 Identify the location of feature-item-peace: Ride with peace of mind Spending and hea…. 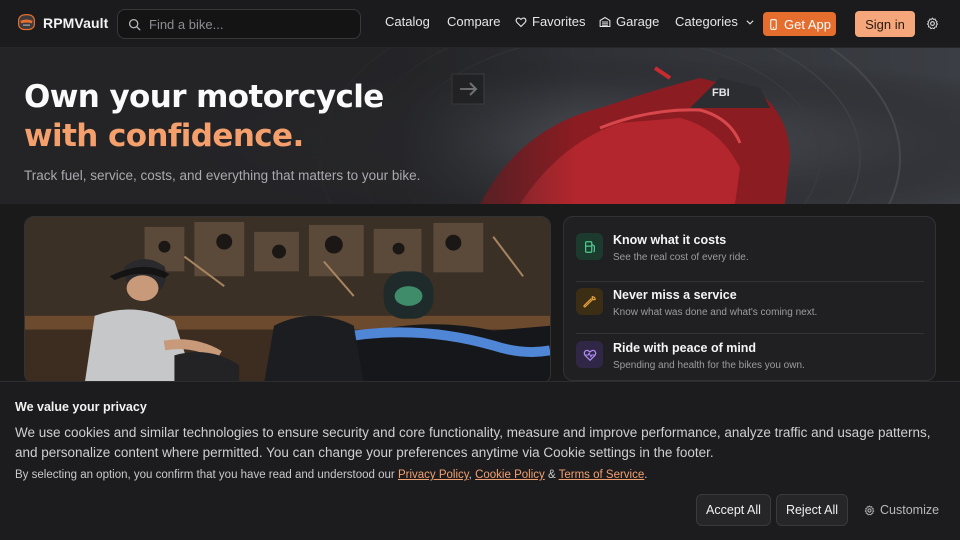
(750, 359).